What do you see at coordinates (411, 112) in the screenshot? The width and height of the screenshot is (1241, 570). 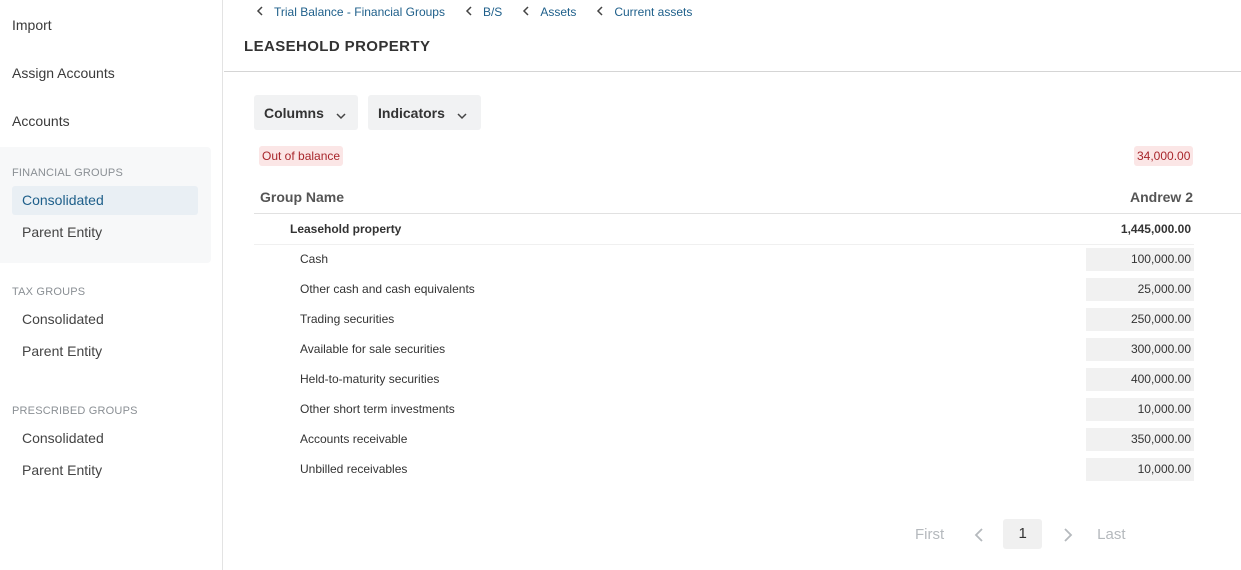 I see `indicators-dropdown-label: Indicators` at bounding box center [411, 112].